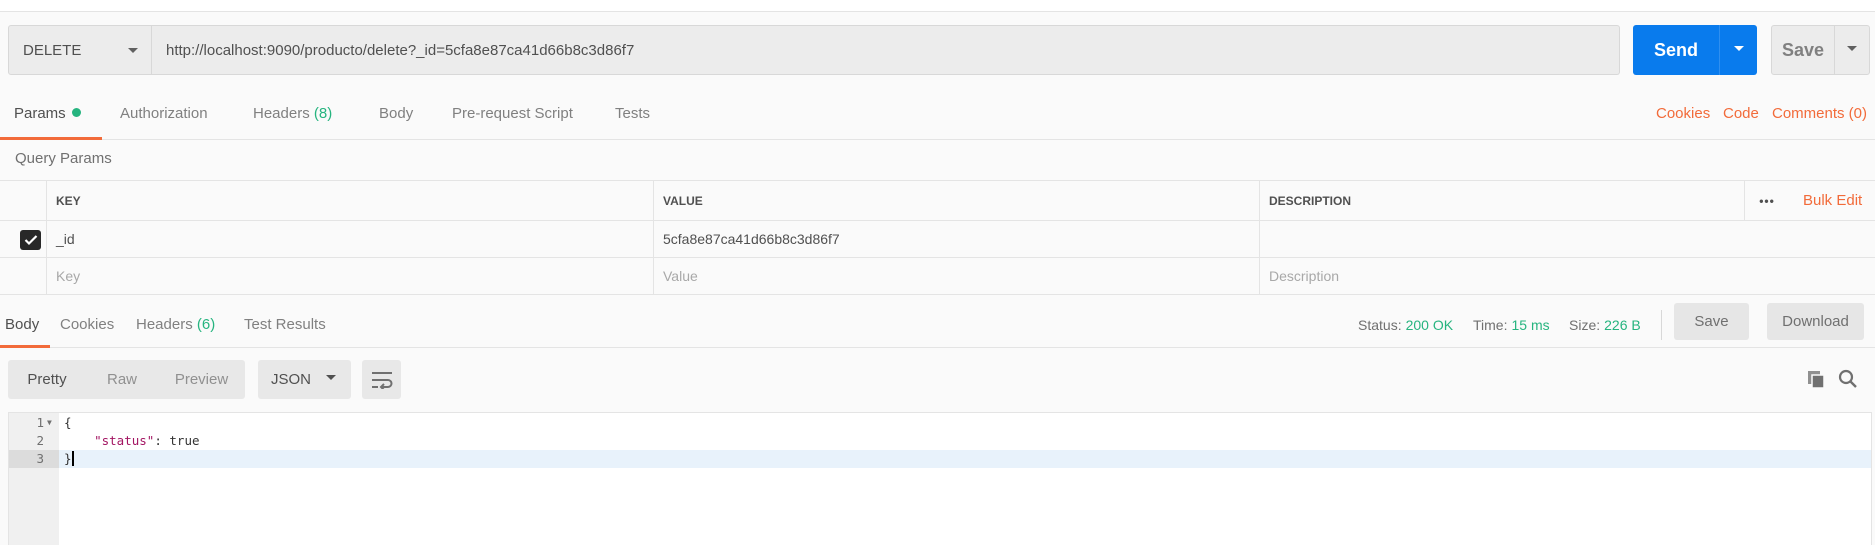  Describe the element at coordinates (206, 324) in the screenshot. I see `response-tab-headers-count: (6)` at that location.